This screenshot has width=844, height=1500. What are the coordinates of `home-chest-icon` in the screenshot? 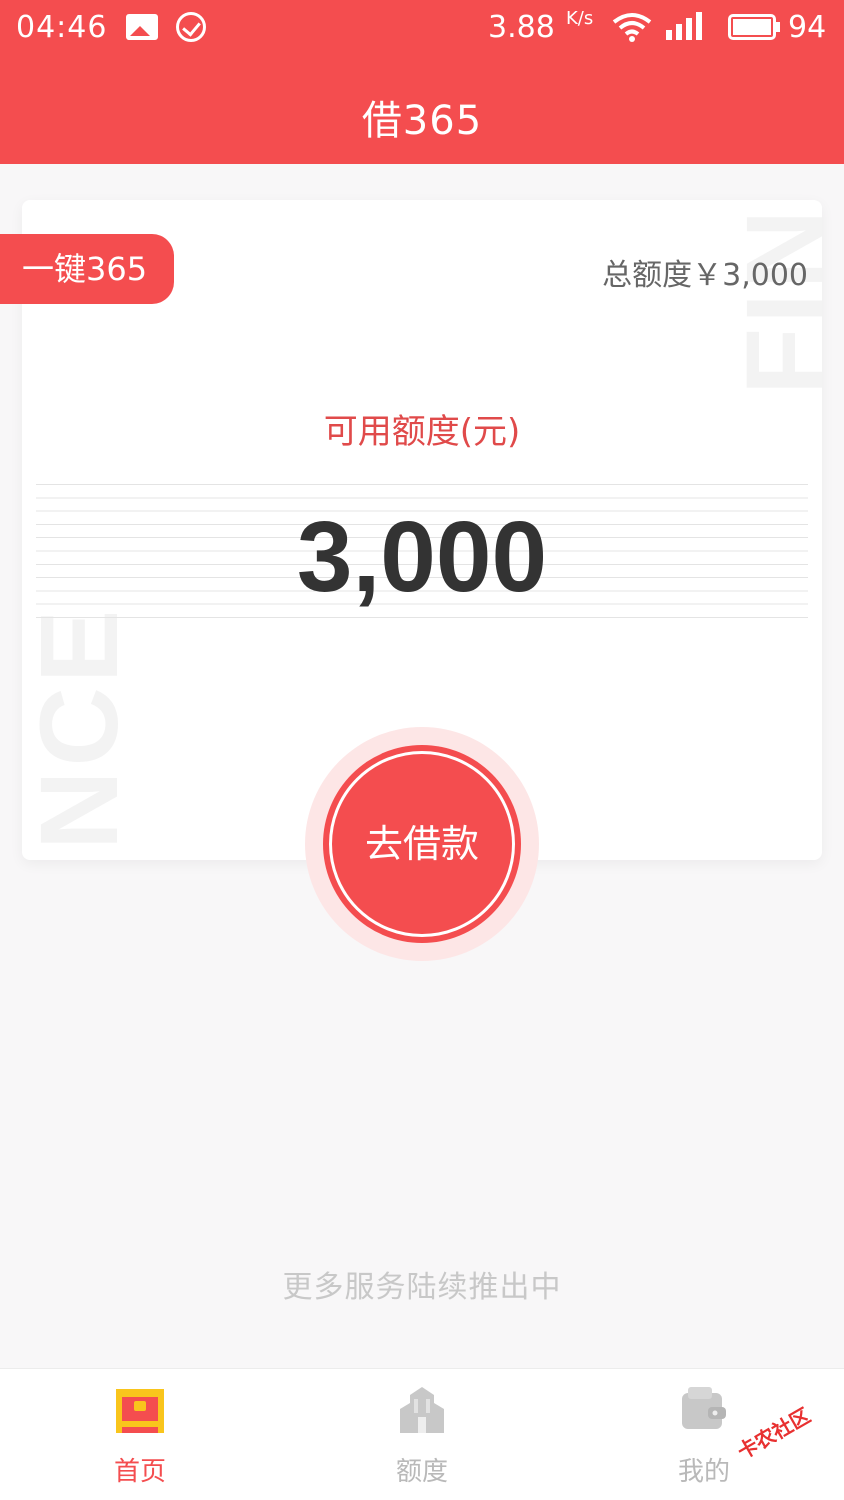 It's located at (140, 1411).